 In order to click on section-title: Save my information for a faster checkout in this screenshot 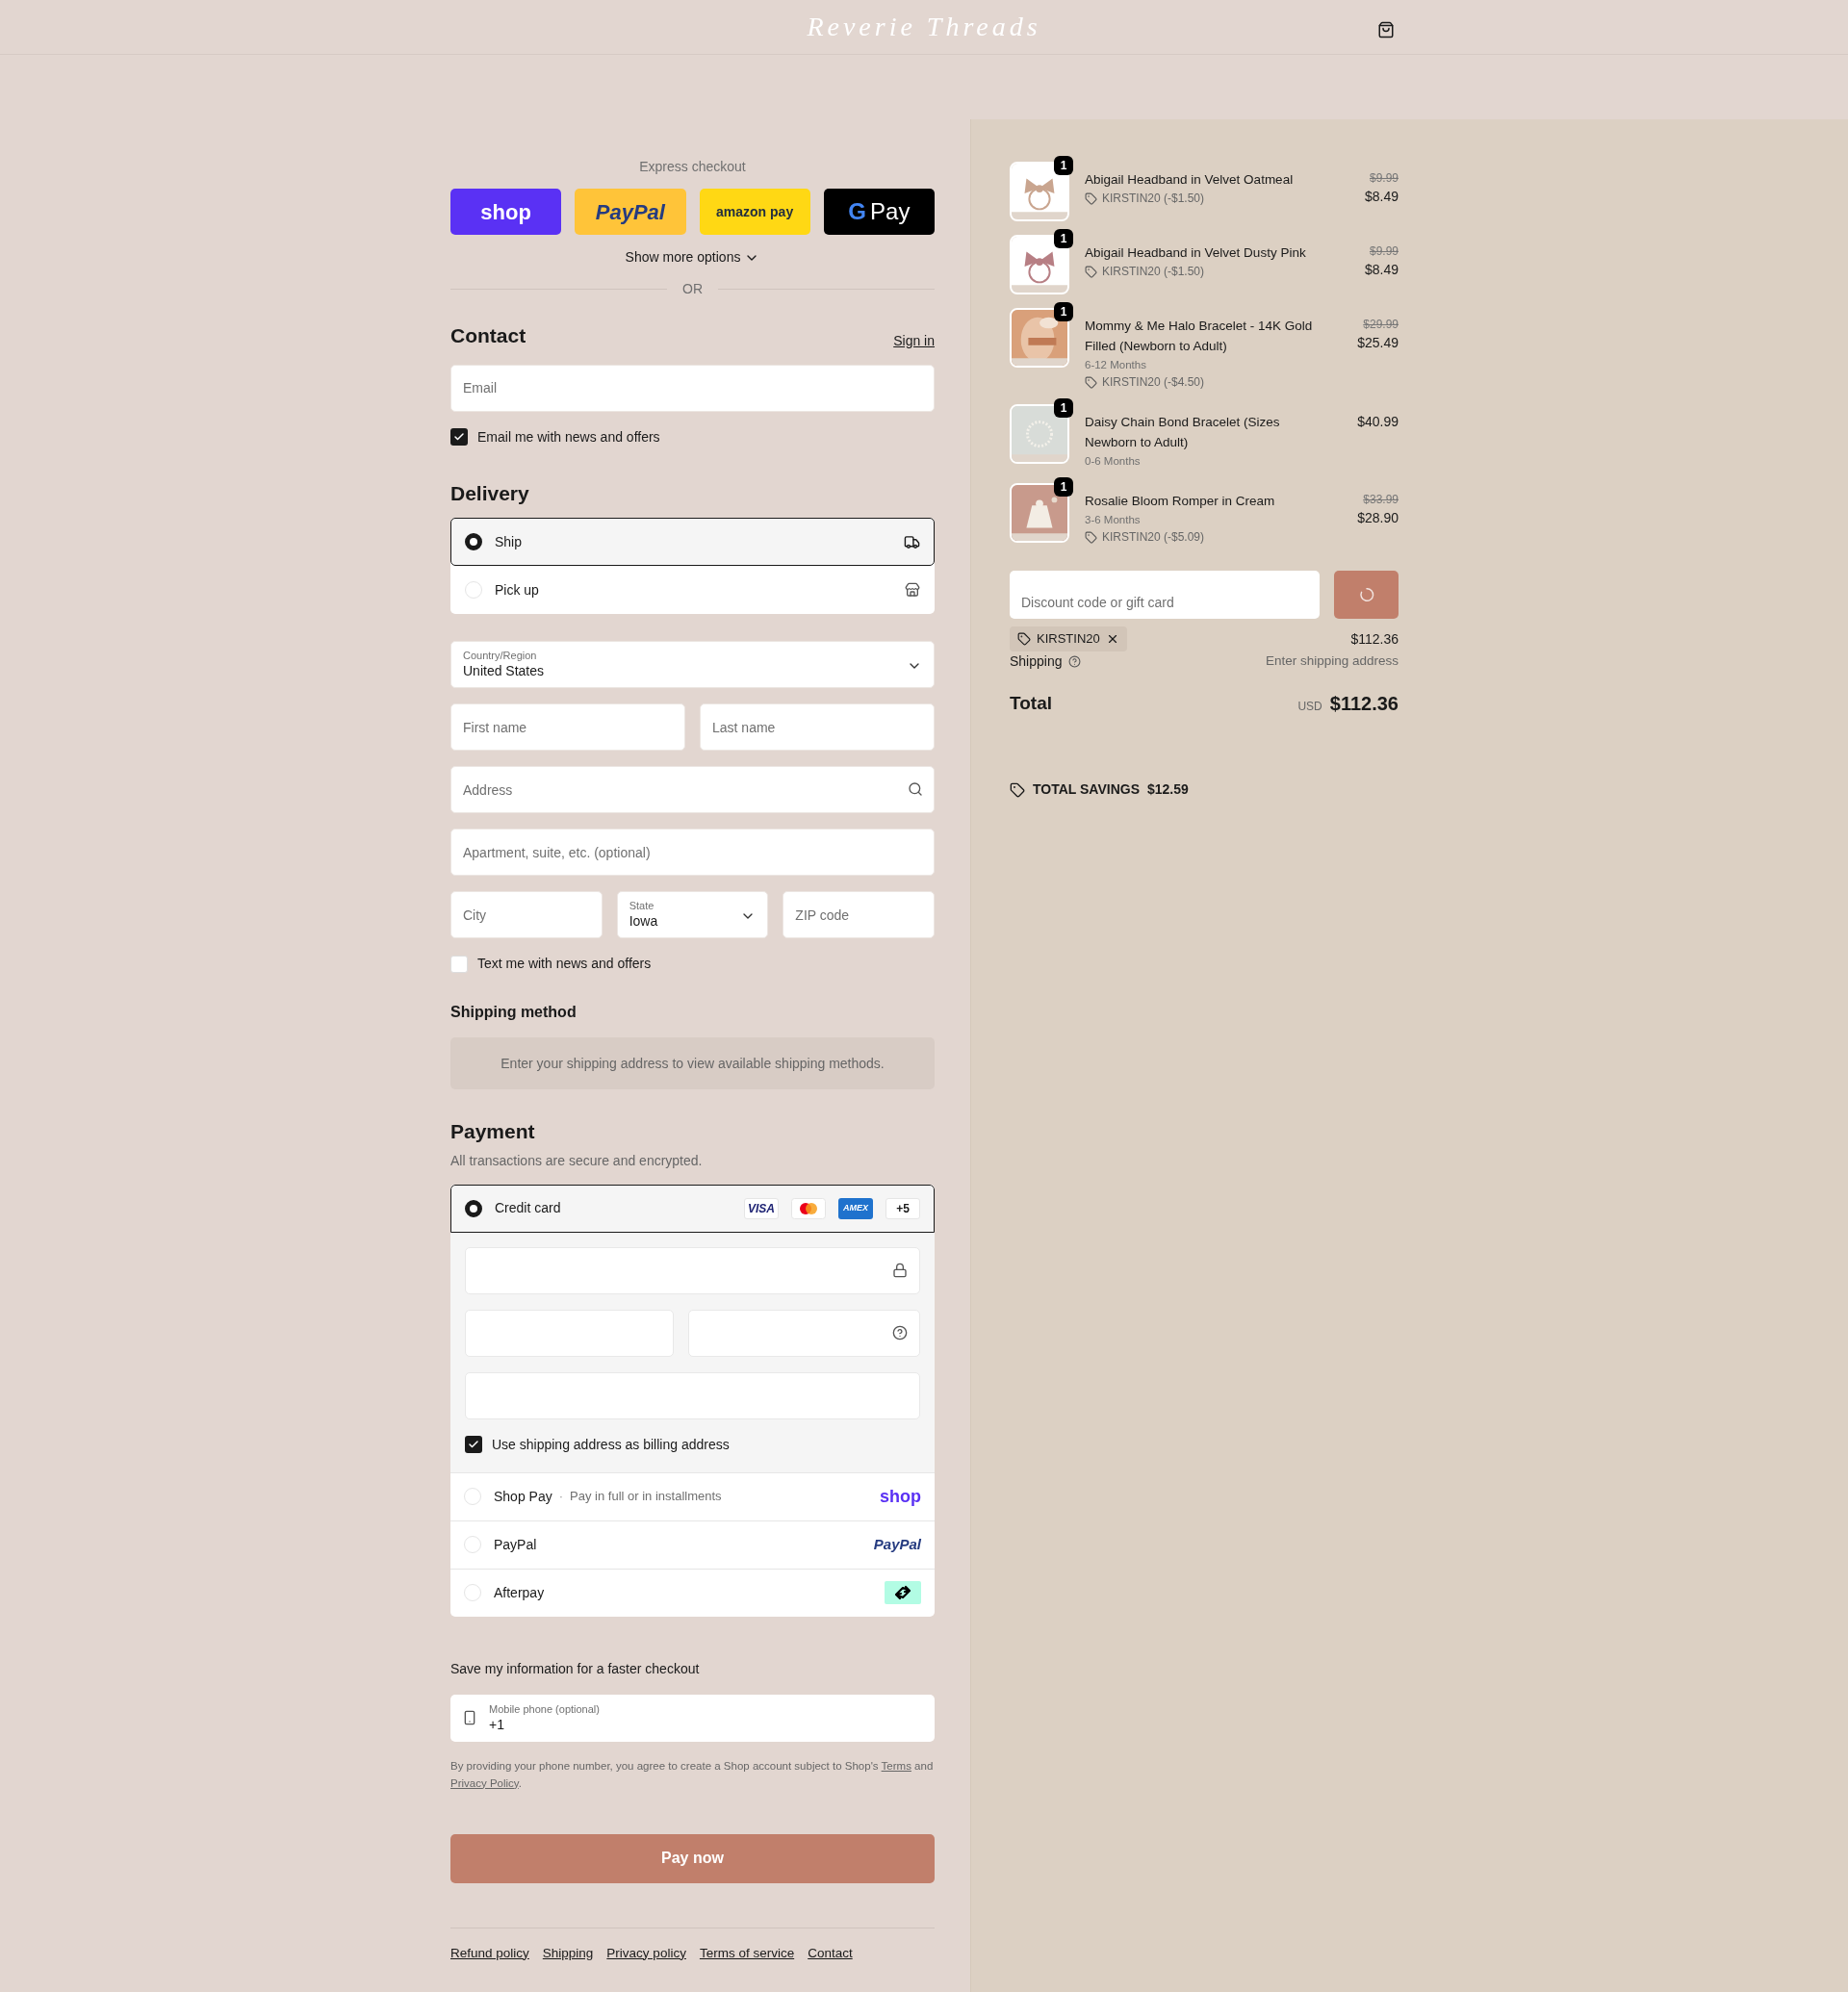, I will do `click(575, 1668)`.